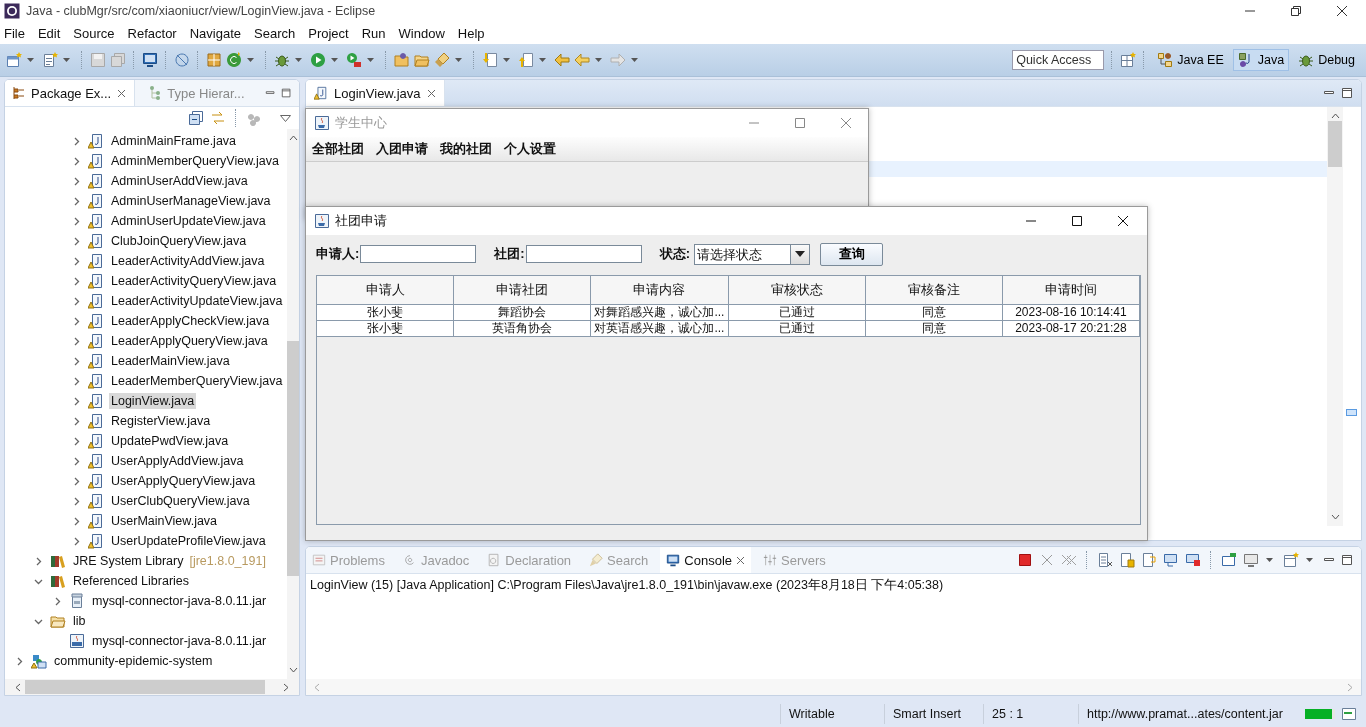 The image size is (1366, 727). I want to click on menu-item: Navigate, so click(215, 33).